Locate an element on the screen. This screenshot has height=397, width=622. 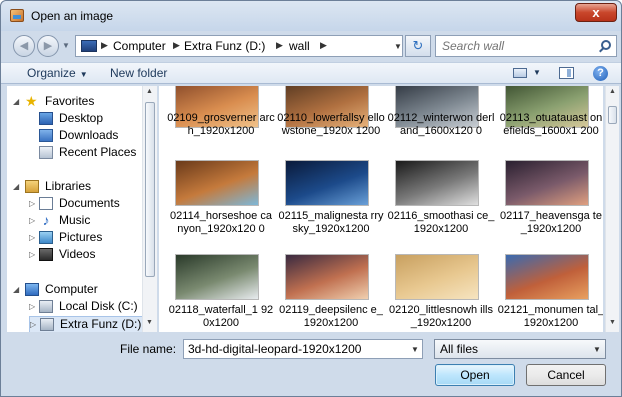
nav-desktop: Desktop is located at coordinates (92, 119).